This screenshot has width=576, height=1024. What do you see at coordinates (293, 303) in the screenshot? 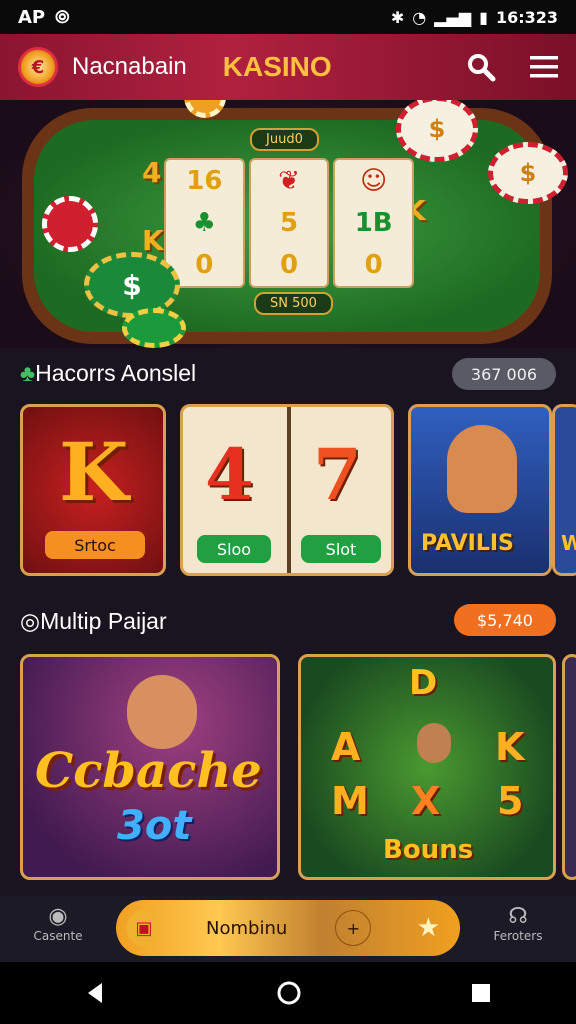
I see `table-bottom-label: SN 500` at bounding box center [293, 303].